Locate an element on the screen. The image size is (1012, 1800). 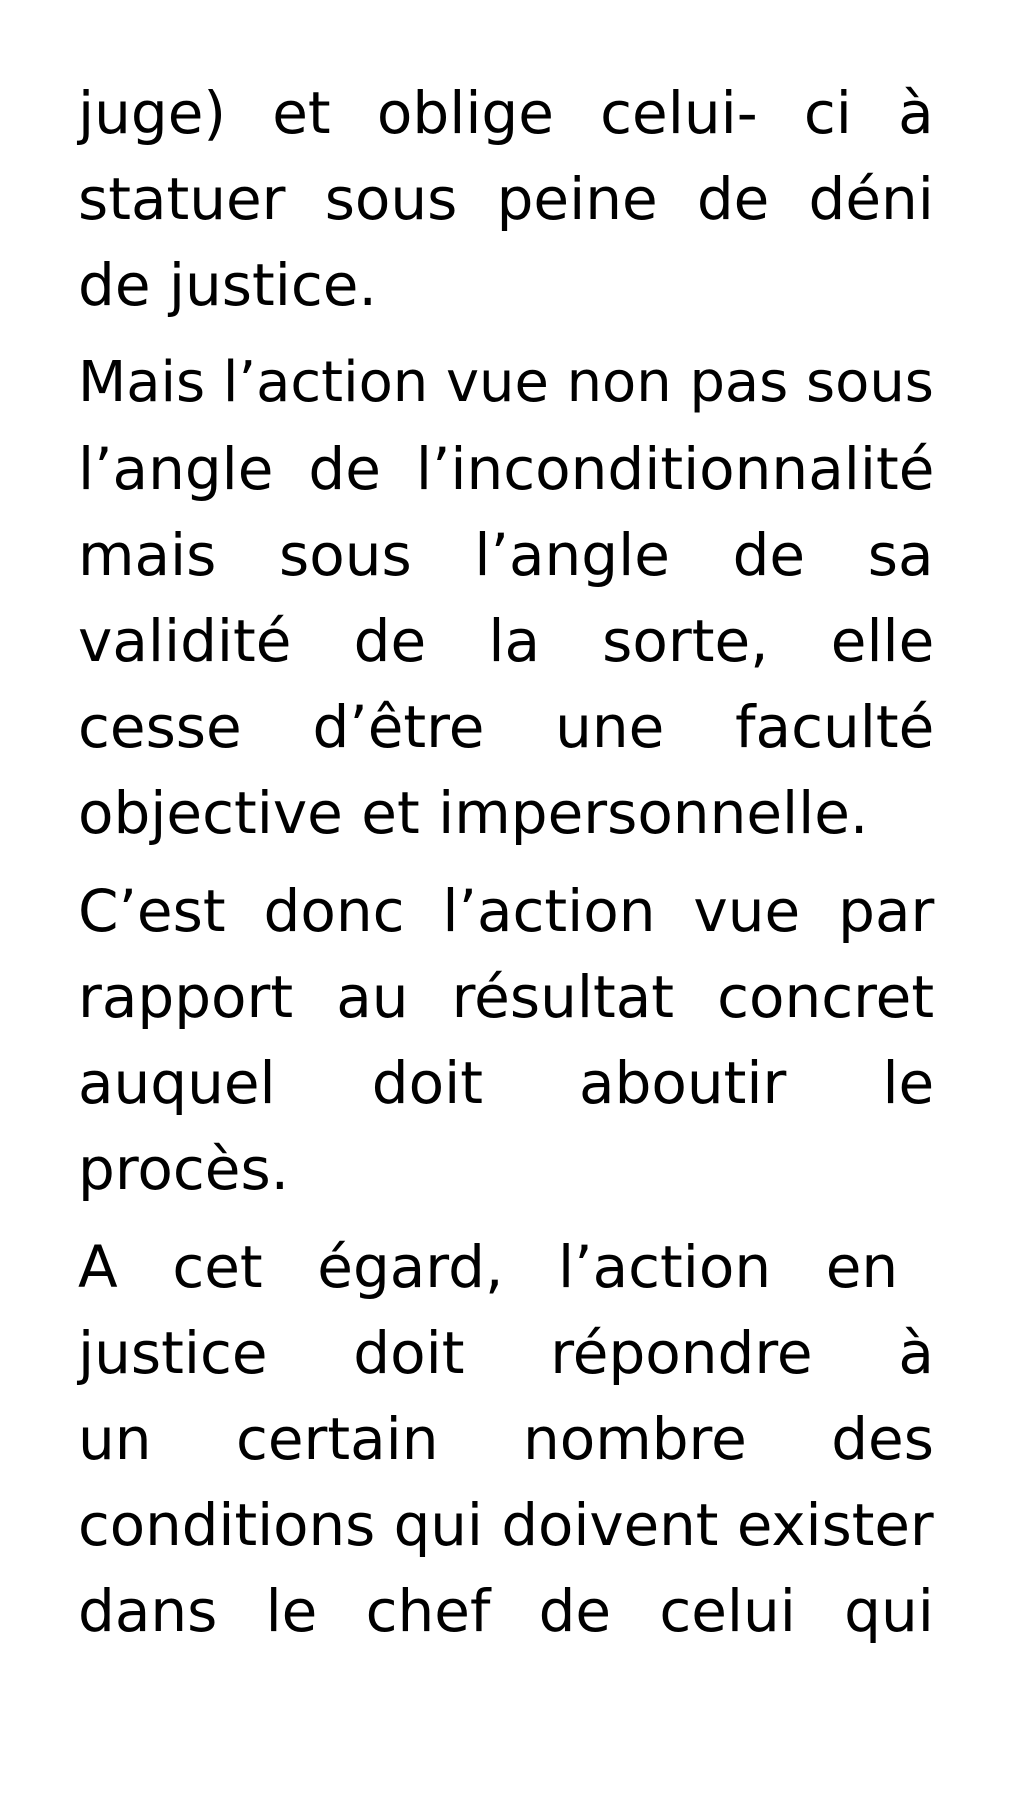
text-line: cesse d’être une faculté is located at coordinates (506, 727).